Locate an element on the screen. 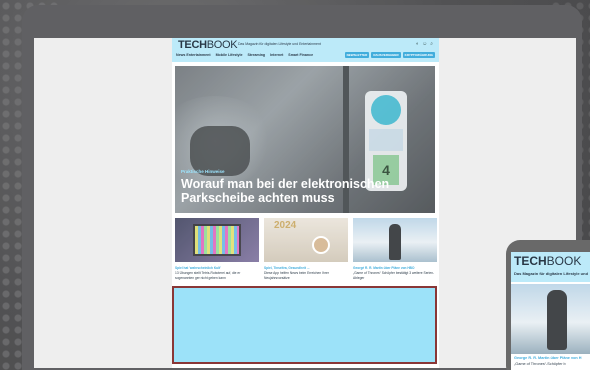 This screenshot has width=590, height=370. phone-article-image is located at coordinates (550, 319).